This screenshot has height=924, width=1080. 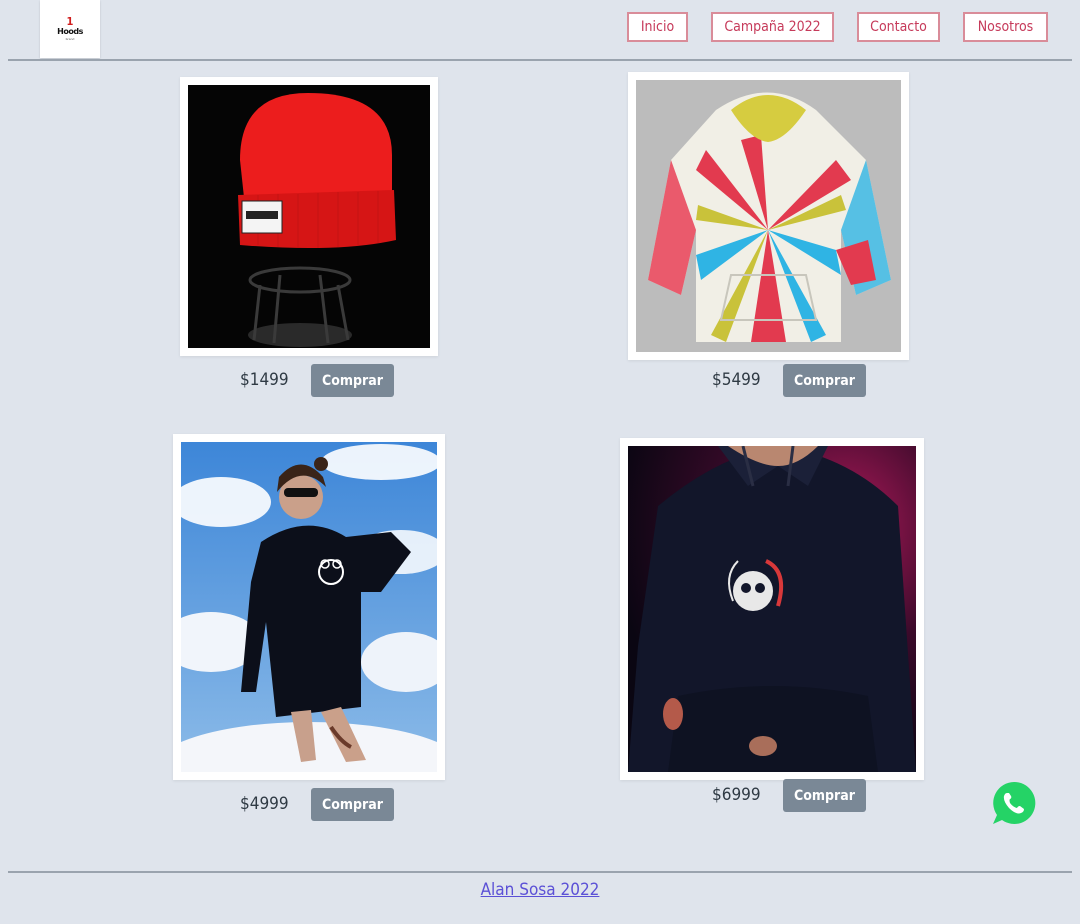 I want to click on header-divider, so click(x=540, y=60).